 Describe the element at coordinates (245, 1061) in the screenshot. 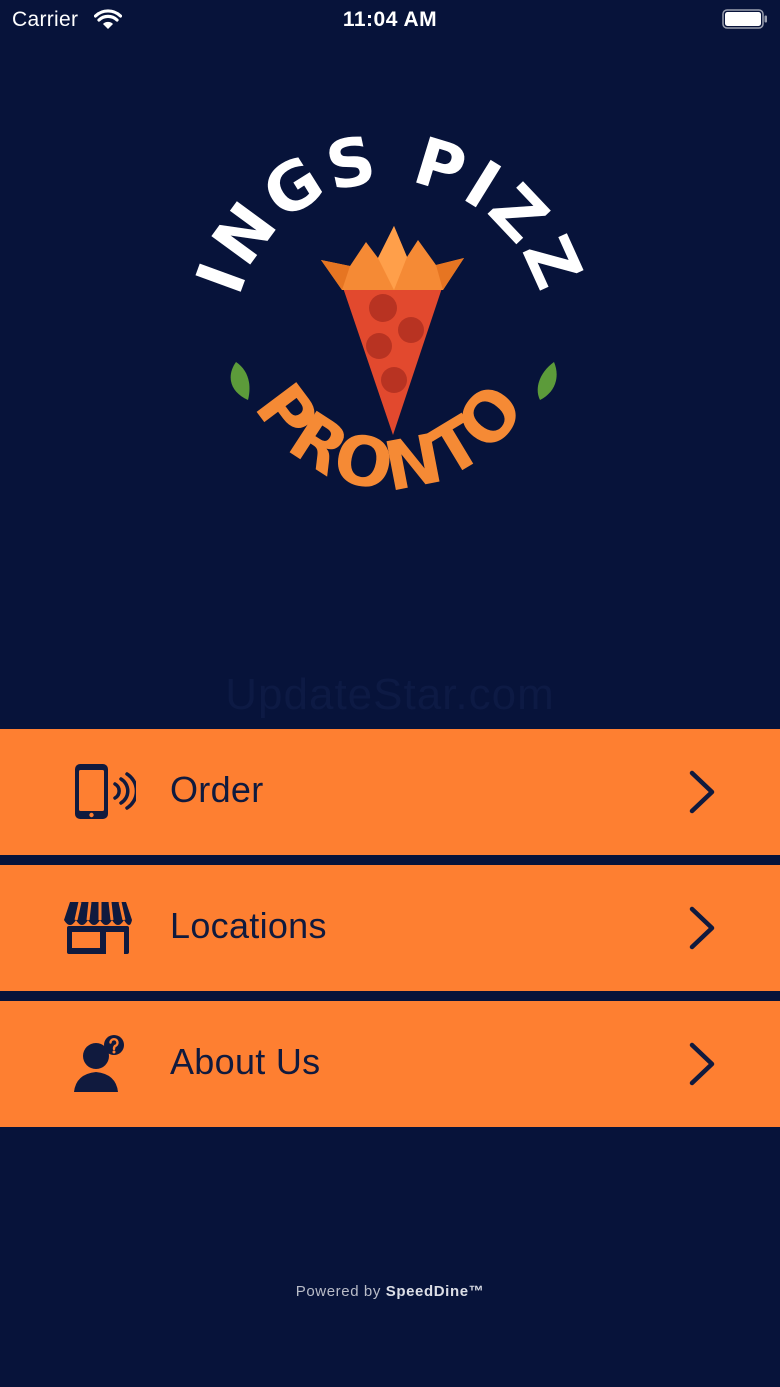

I see `menu-item-label: About Us` at that location.